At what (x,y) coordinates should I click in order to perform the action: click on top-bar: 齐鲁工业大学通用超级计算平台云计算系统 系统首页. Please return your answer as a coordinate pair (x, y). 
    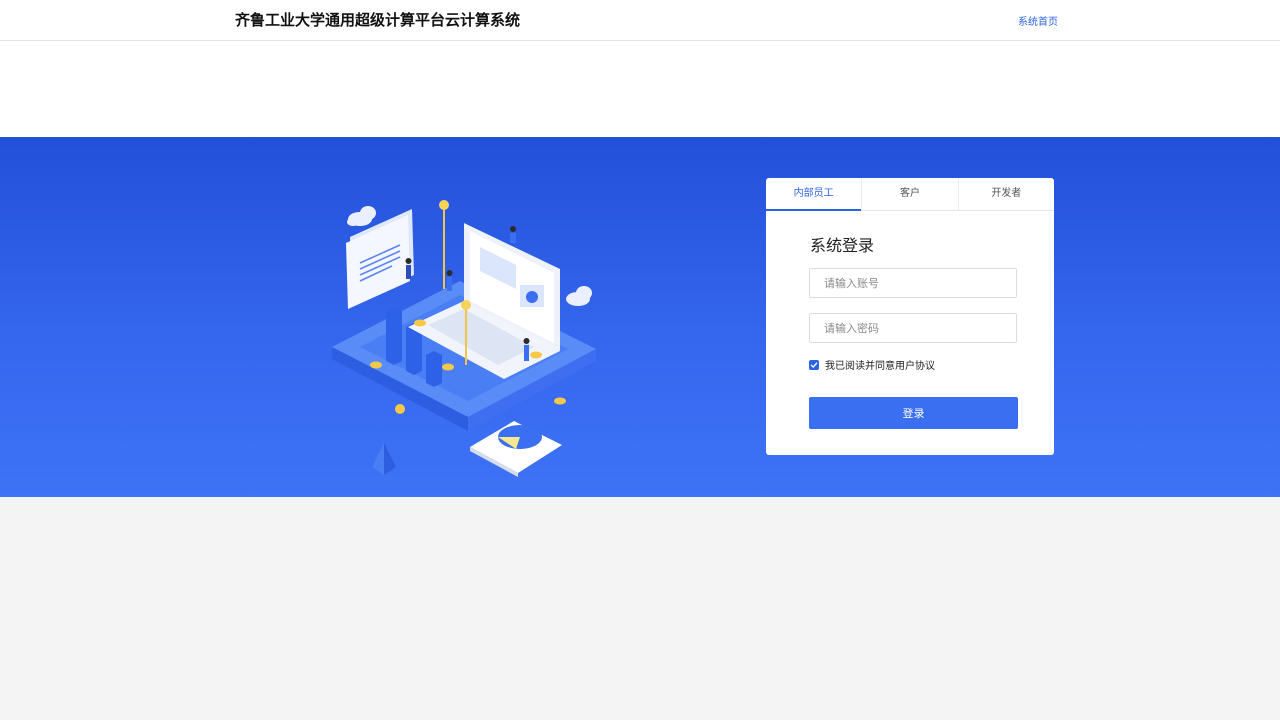
    Looking at the image, I should click on (640, 20).